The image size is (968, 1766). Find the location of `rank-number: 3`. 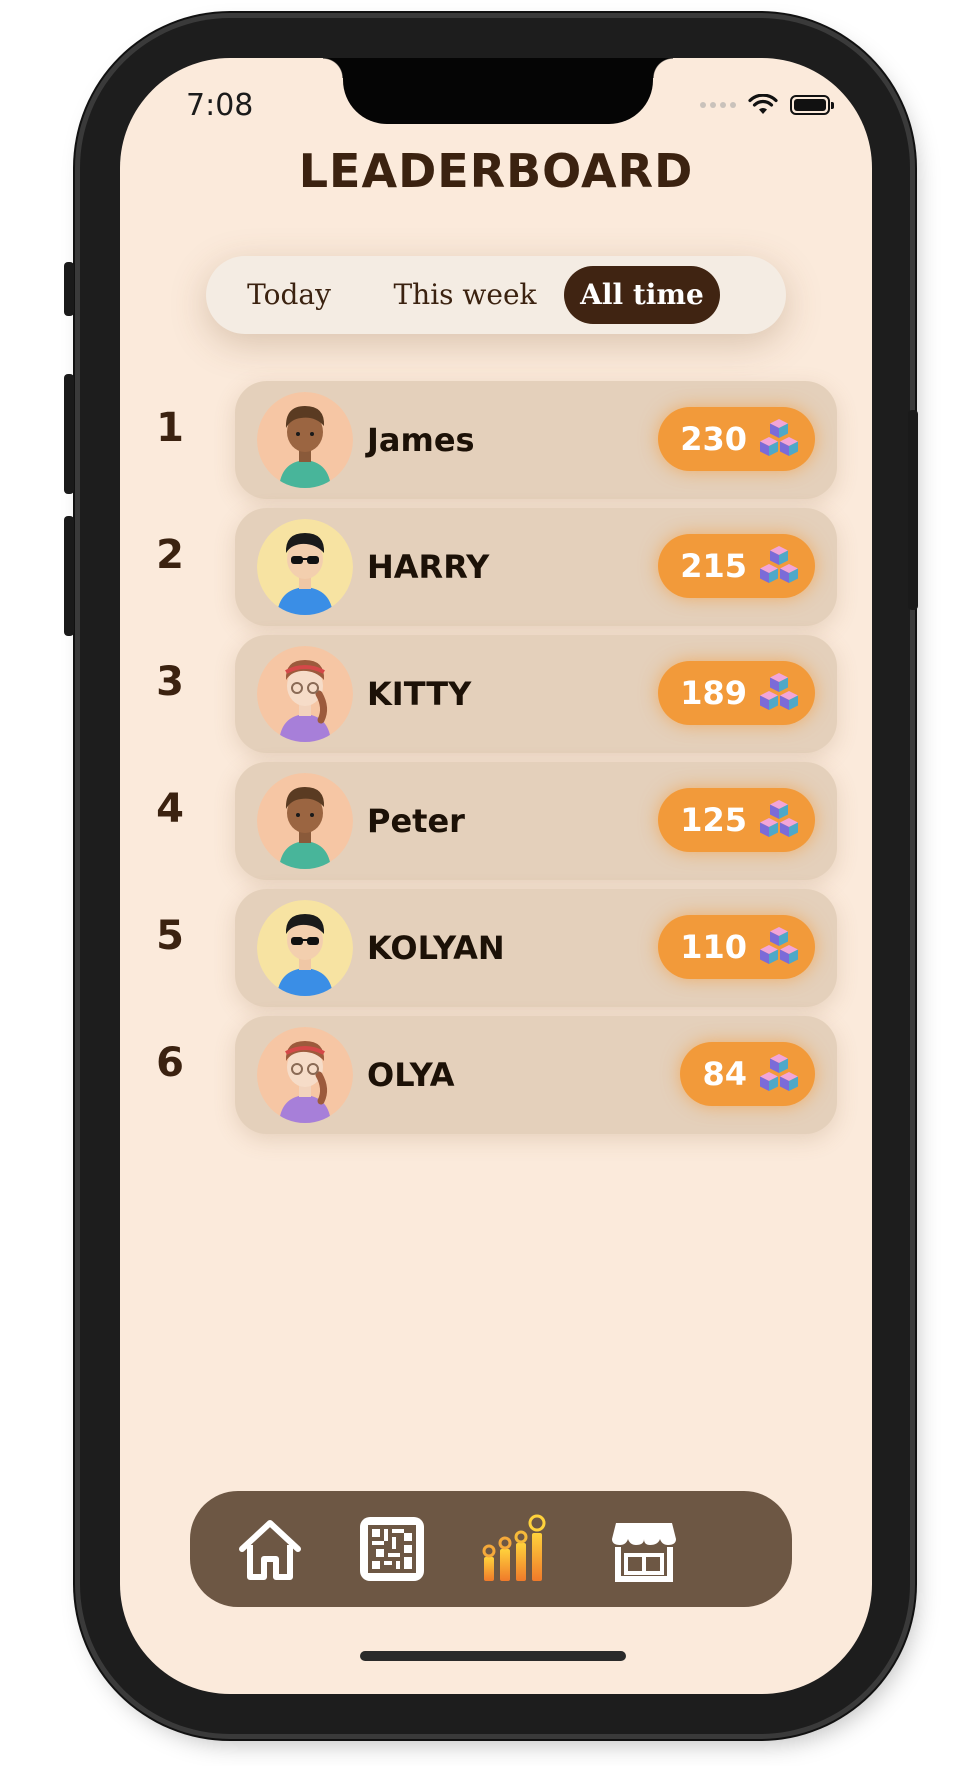

rank-number: 3 is located at coordinates (170, 682).